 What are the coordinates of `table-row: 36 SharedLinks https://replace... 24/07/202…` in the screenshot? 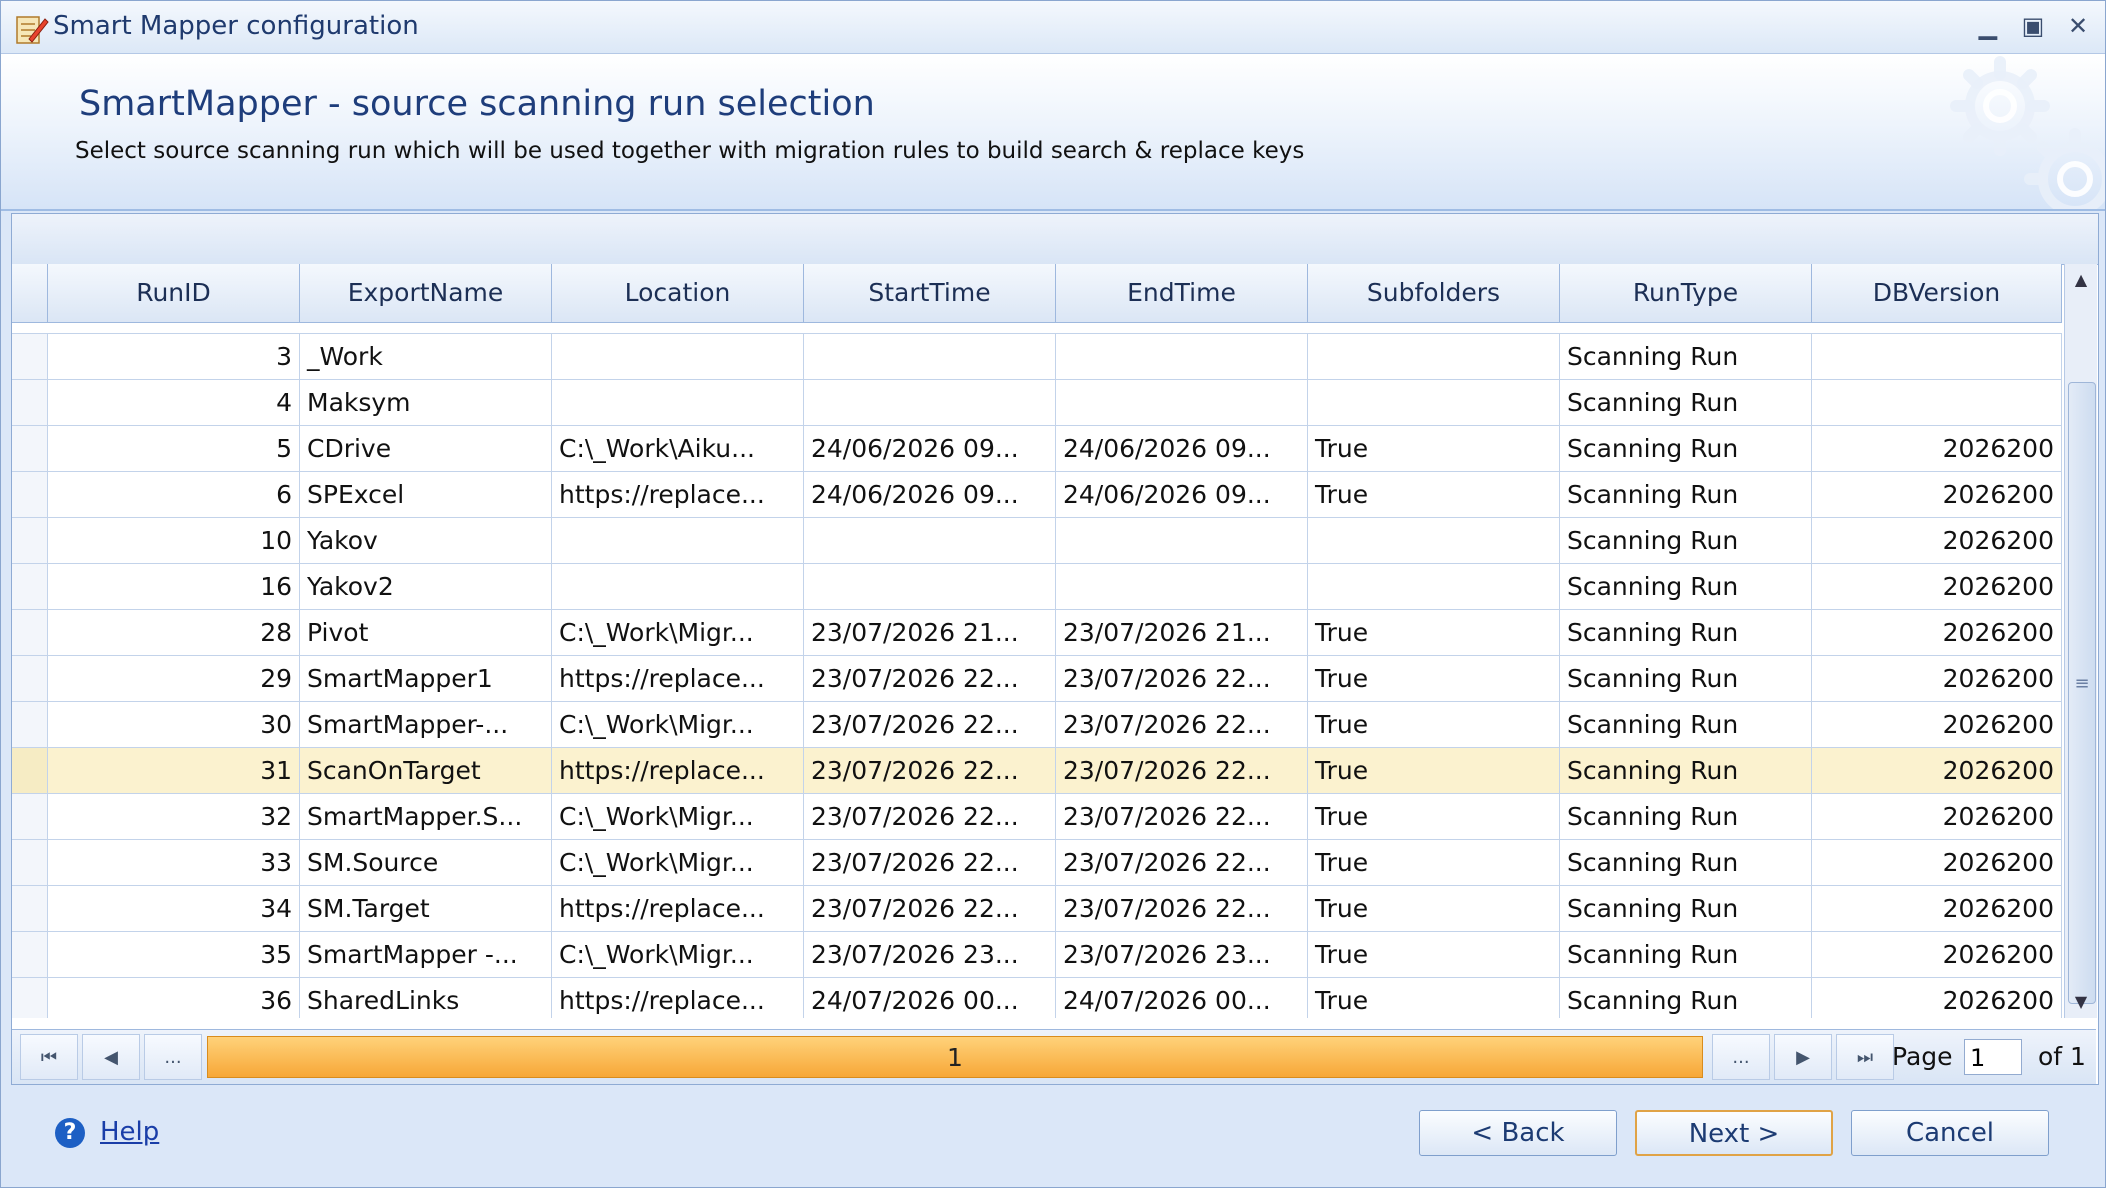 It's located at (1037, 998).